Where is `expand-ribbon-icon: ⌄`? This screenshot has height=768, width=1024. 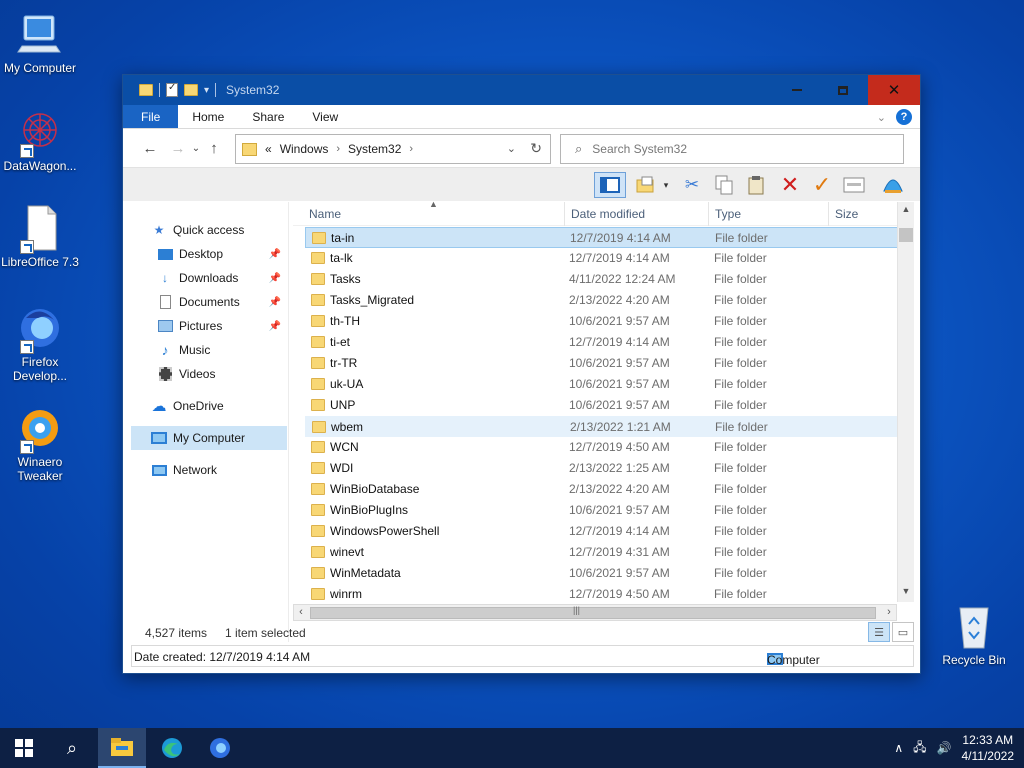
expand-ribbon-icon: ⌄ is located at coordinates (881, 117).